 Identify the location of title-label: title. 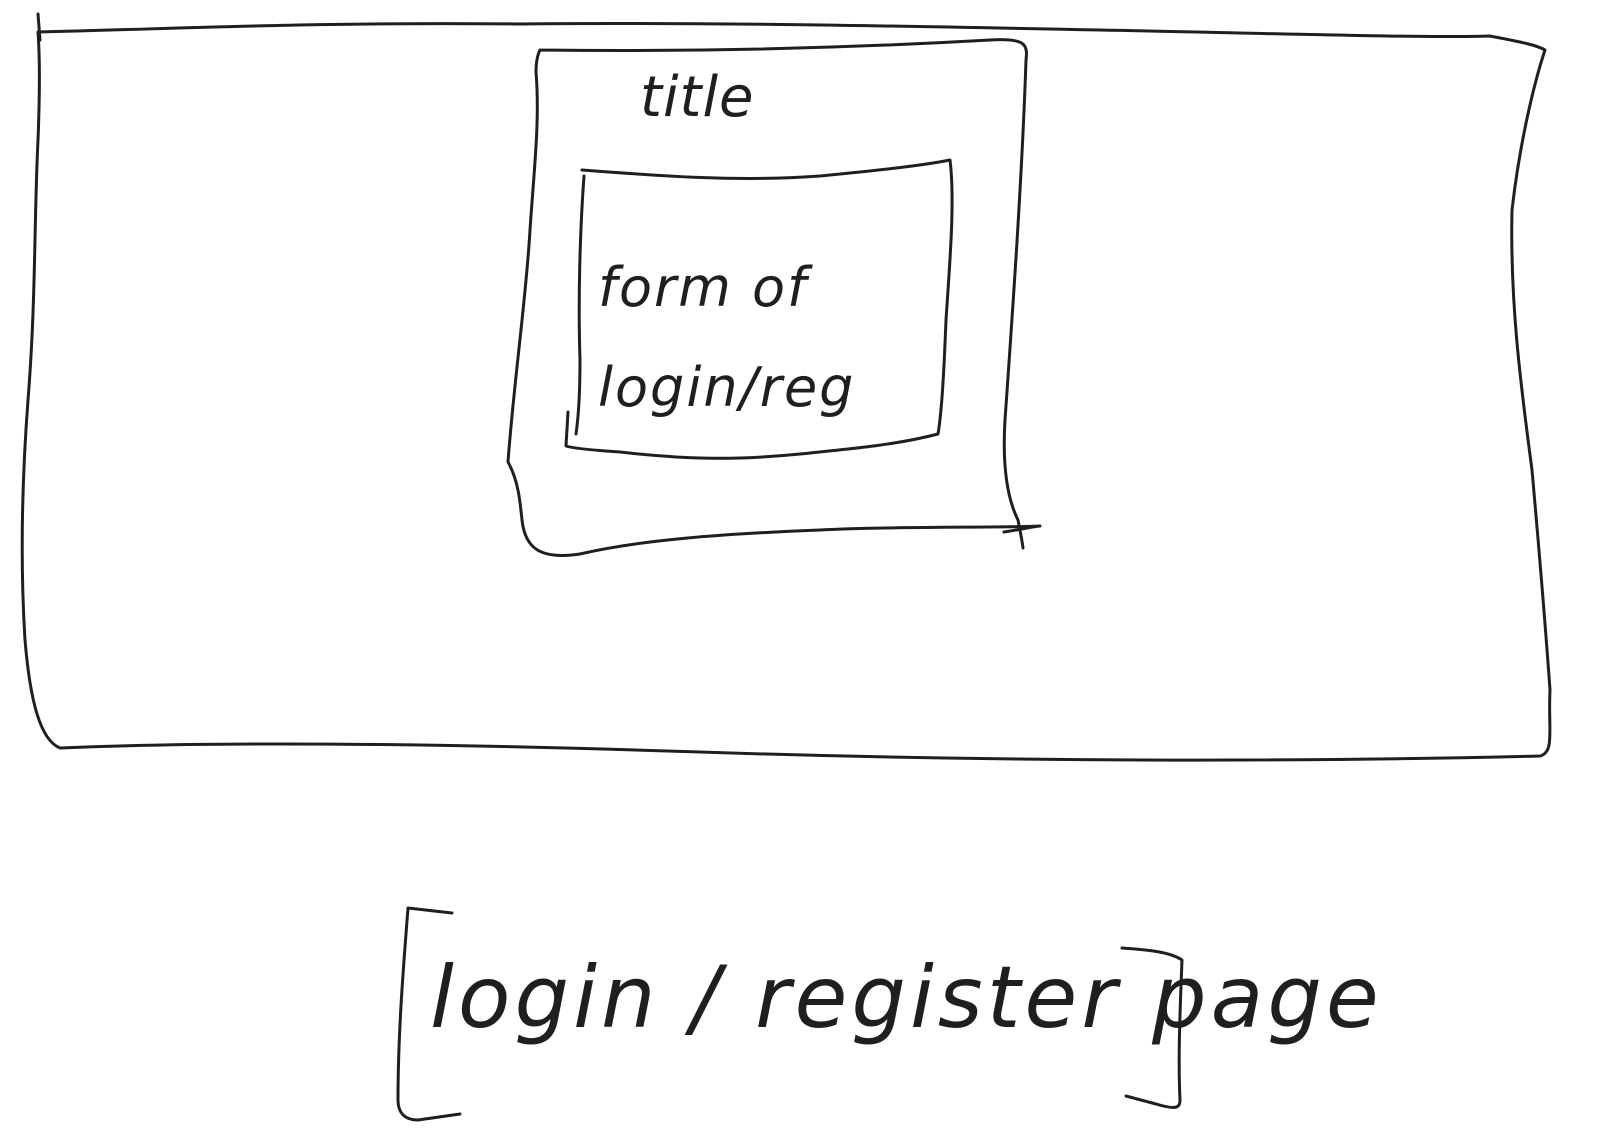
(697, 97).